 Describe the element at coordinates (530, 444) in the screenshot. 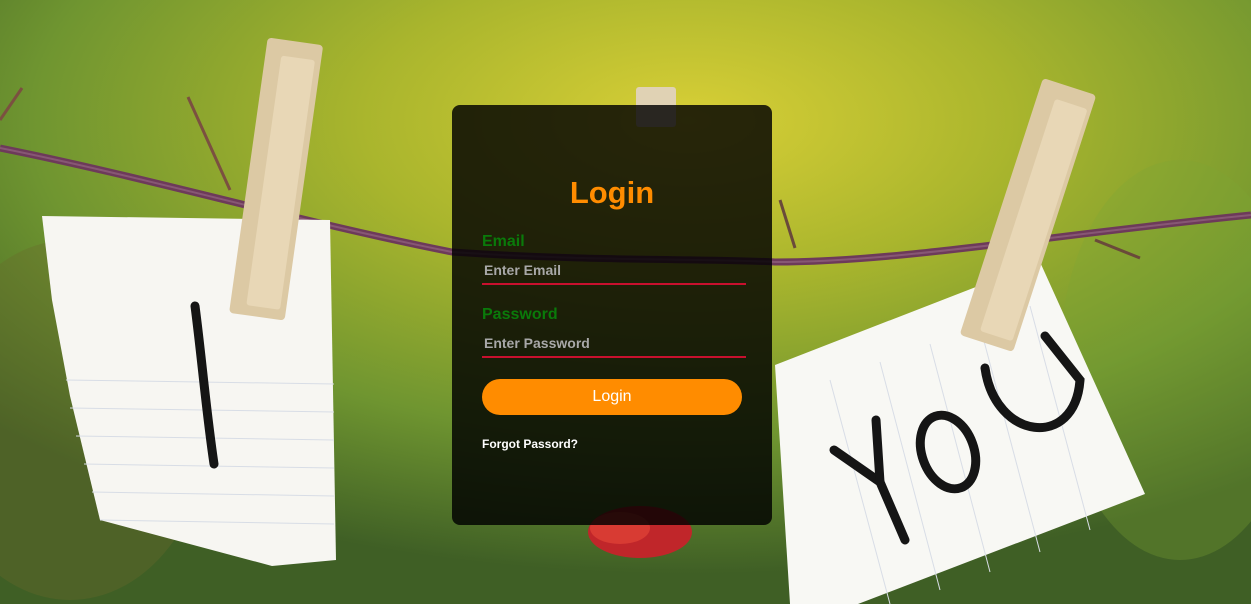

I see `forgot-password-link: Forgot Passord?` at that location.